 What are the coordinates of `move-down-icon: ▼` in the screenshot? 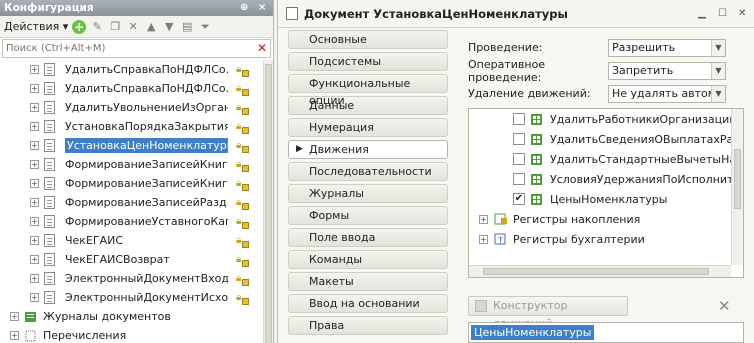 It's located at (169, 27).